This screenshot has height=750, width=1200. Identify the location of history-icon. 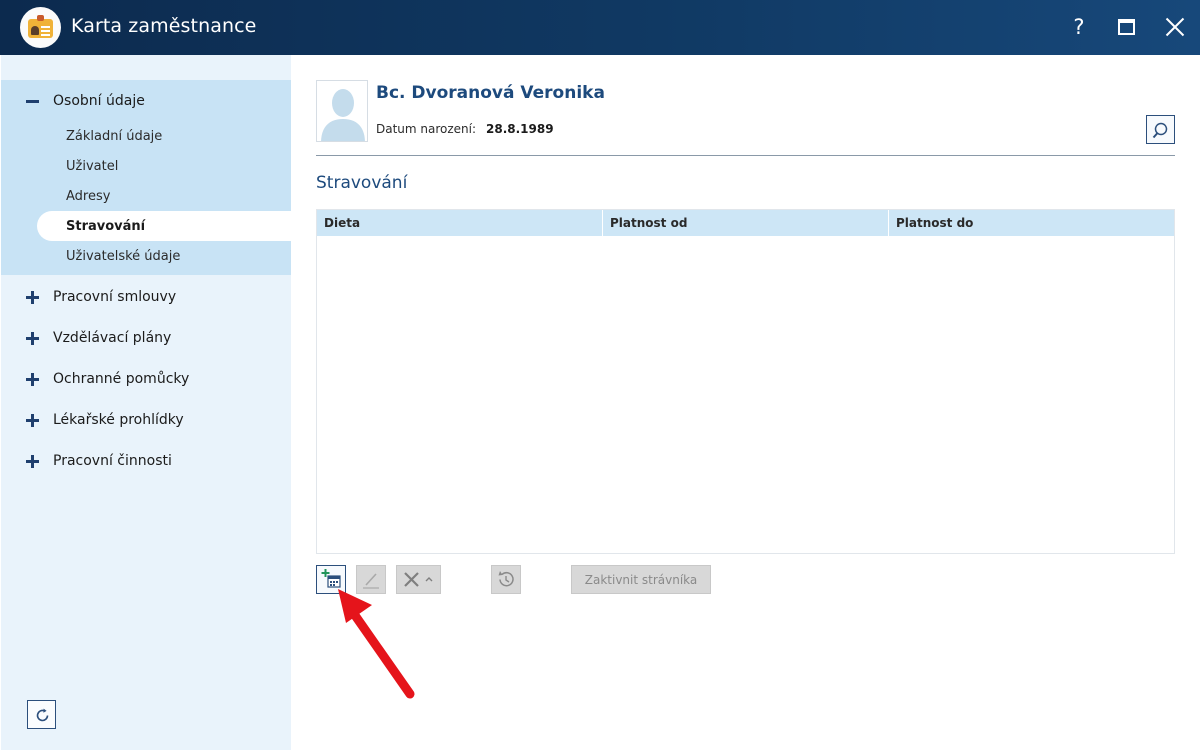
(506, 579).